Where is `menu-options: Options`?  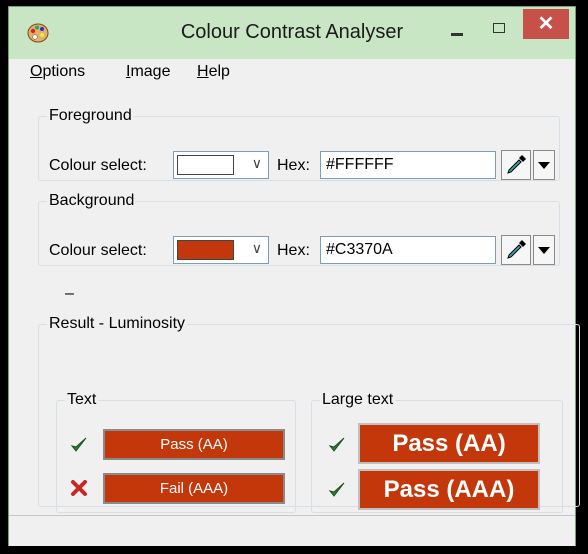 menu-options: Options is located at coordinates (57, 72).